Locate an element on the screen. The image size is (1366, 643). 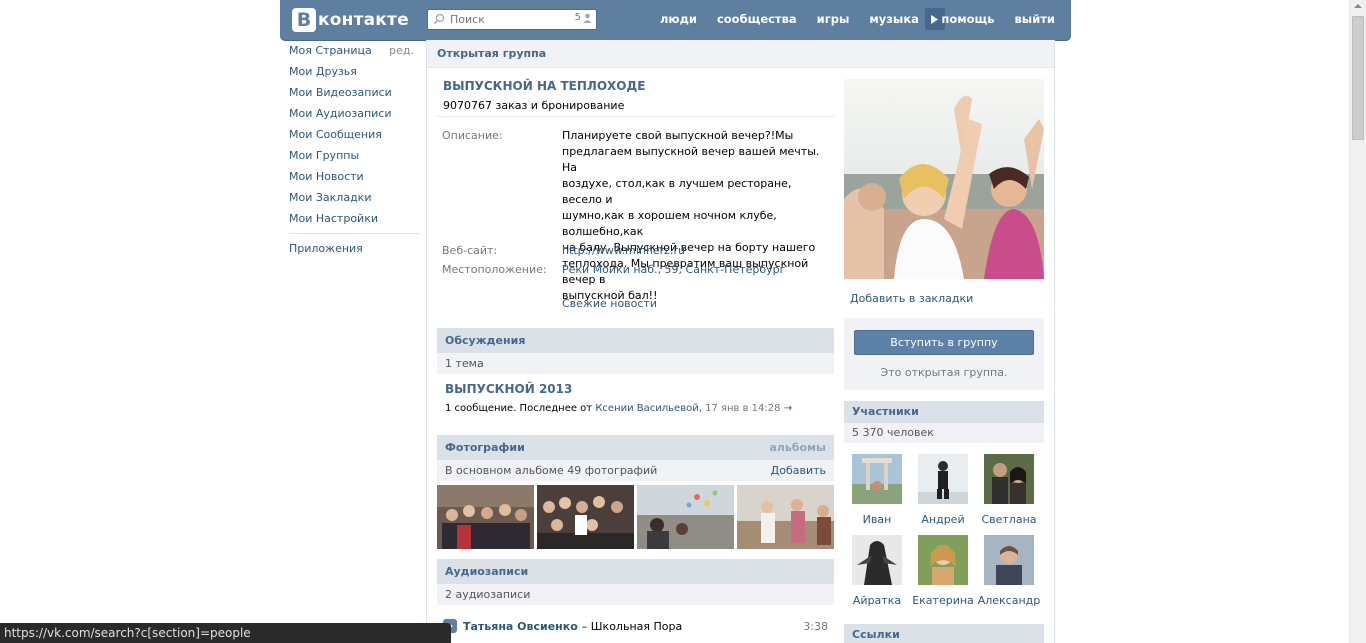
audio-title: – Школьная Пора is located at coordinates (632, 626).